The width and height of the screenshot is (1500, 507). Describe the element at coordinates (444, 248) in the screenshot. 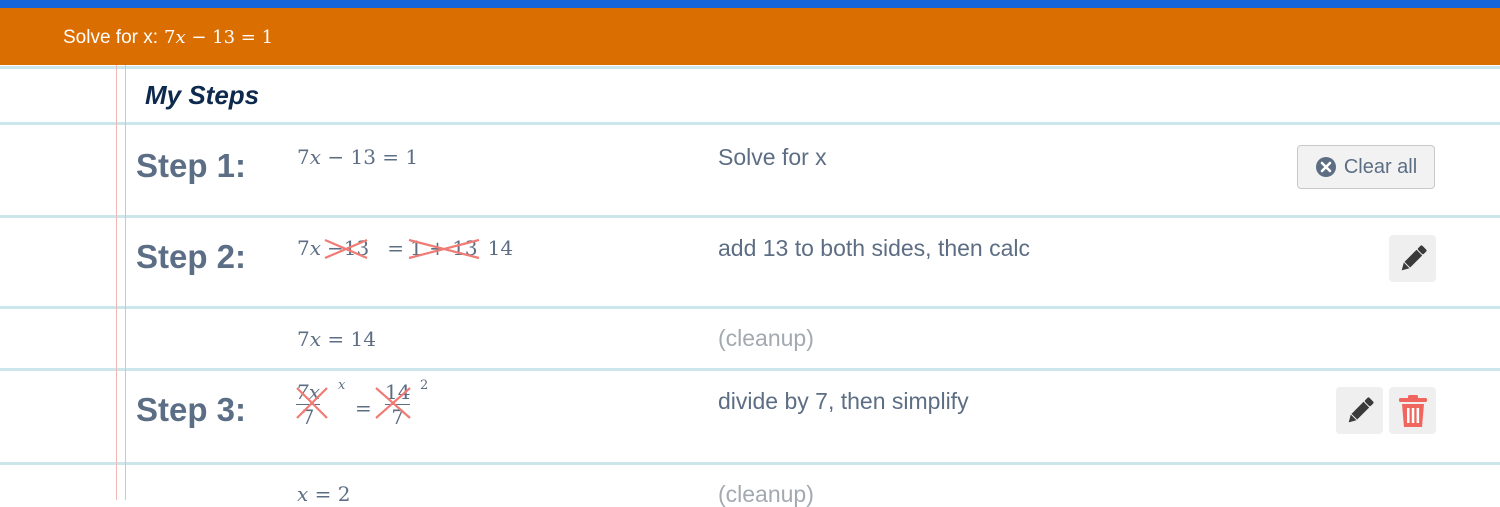

I see `struck-term: 1 + 13` at that location.